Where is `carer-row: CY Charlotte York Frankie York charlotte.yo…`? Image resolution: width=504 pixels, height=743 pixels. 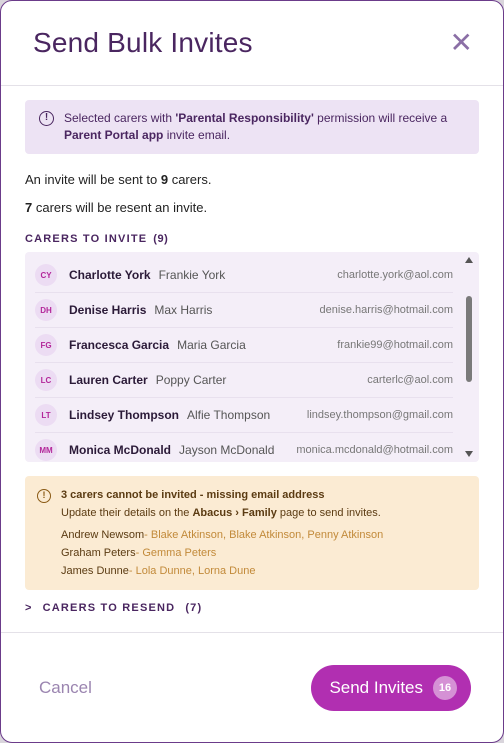
carer-row: CY Charlotte York Frankie York charlotte.yo… is located at coordinates (244, 275).